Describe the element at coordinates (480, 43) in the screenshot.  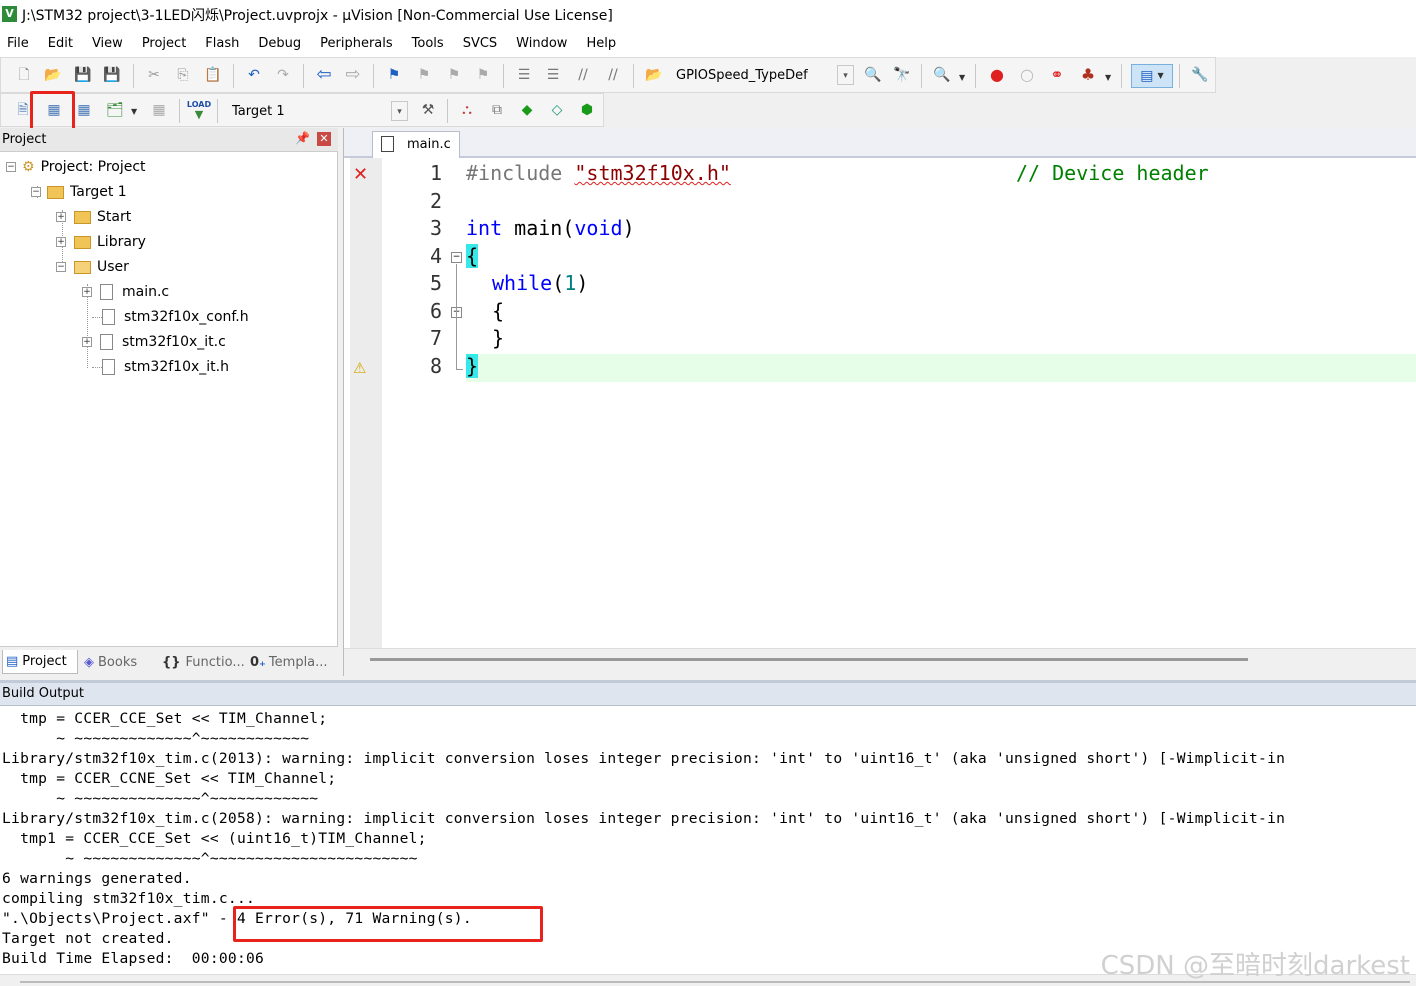
I see `menu-svcs: SVCS` at that location.